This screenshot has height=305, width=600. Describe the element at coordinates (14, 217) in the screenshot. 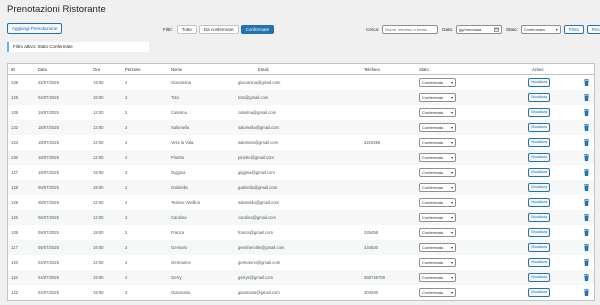

I see `cell-id: 126` at that location.